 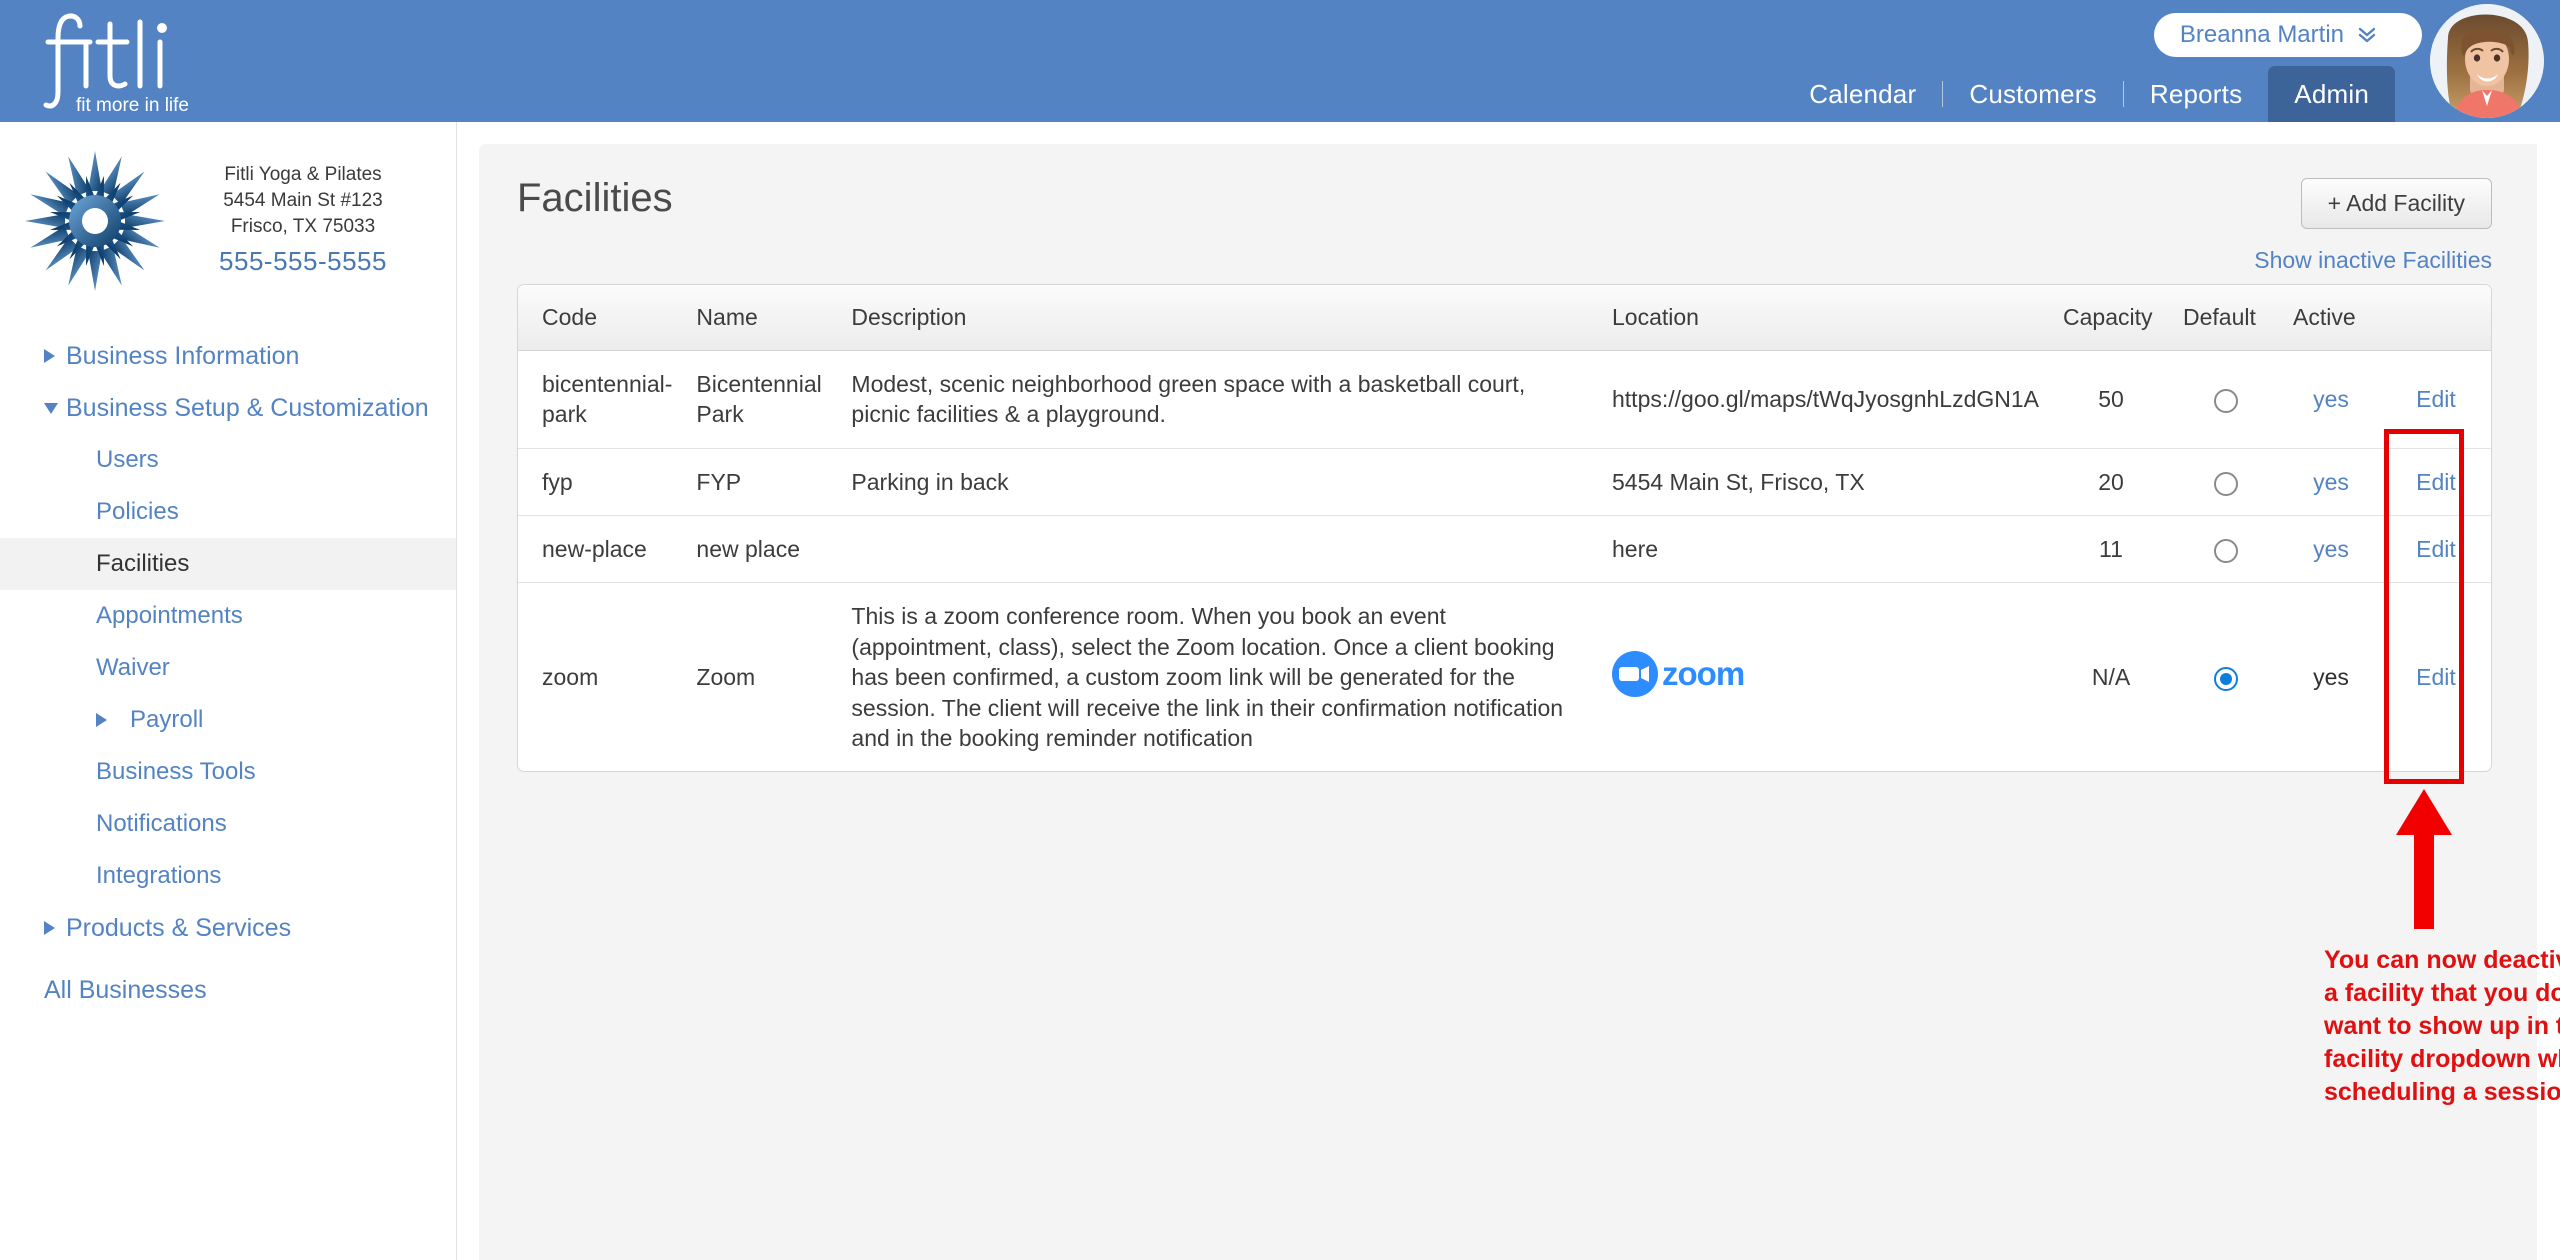 I want to click on column-header-description: Description, so click(x=1219, y=318).